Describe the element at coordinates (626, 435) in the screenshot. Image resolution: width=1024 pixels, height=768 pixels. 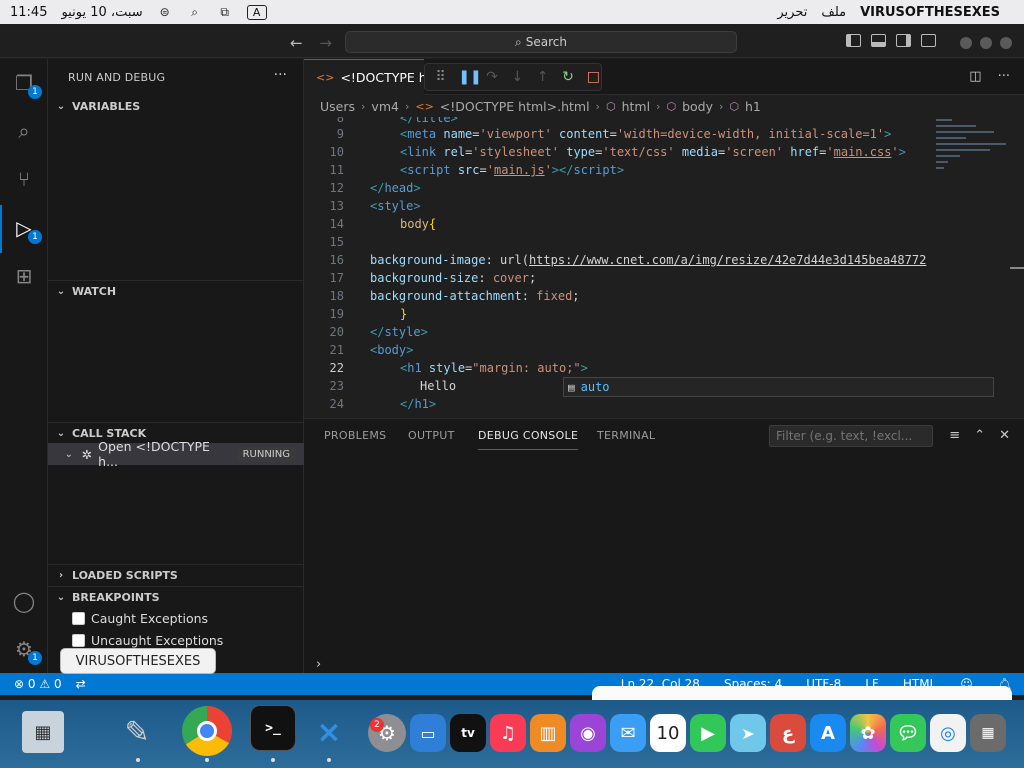
I see `tab-terminal: TERMINAL` at that location.